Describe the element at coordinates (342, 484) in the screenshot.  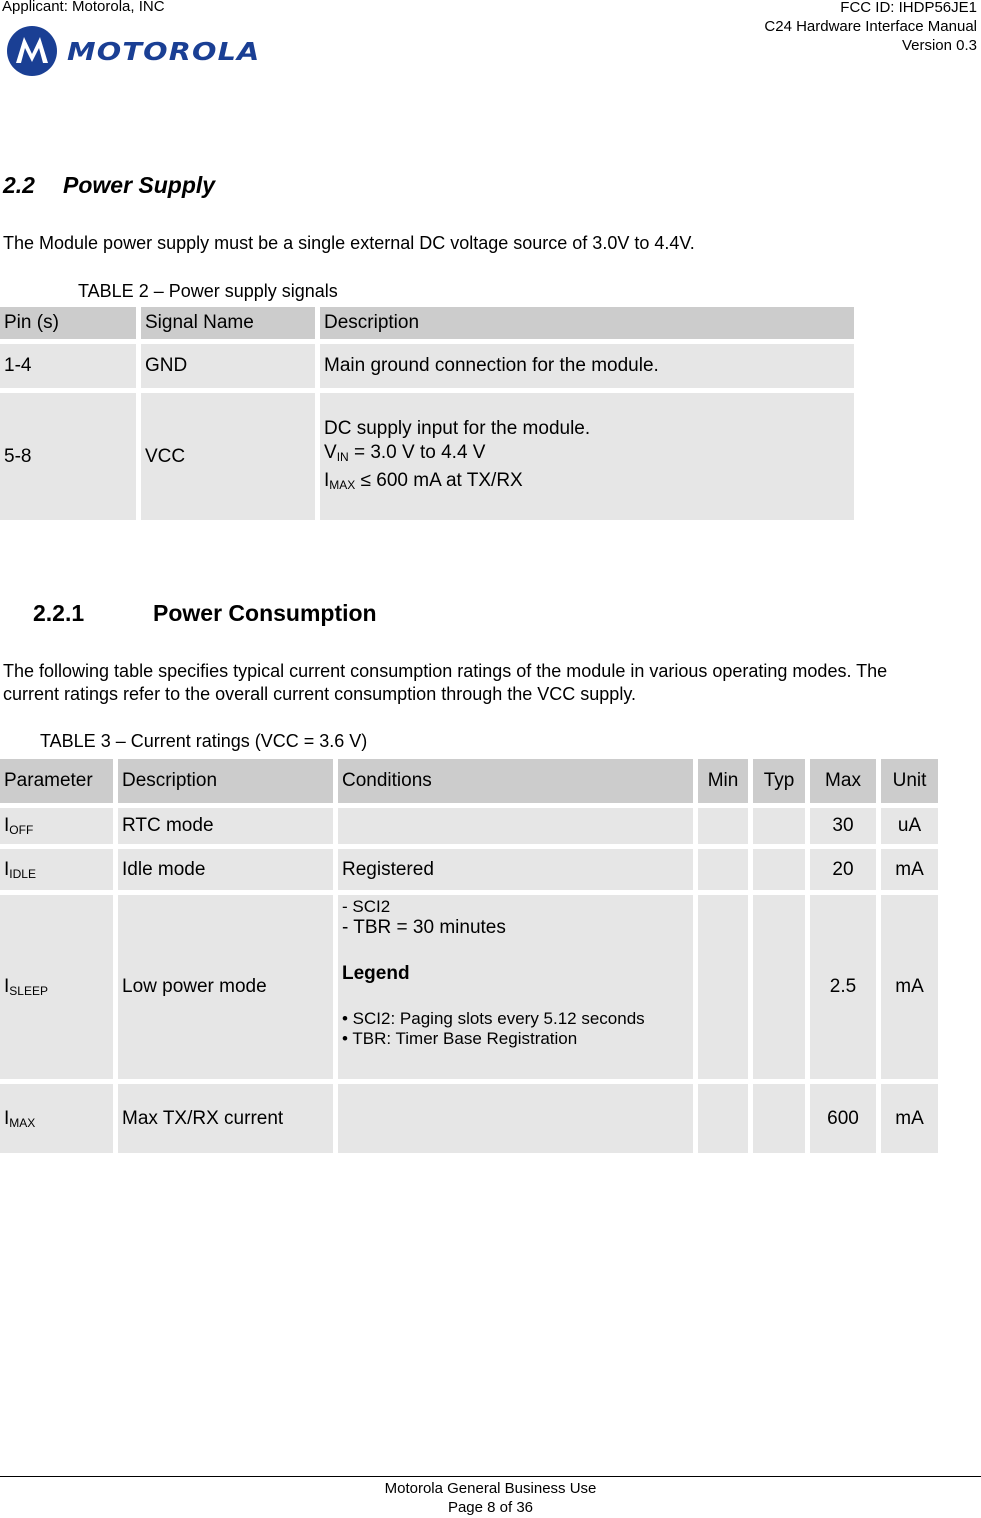
I see `imax-subscript: MAX` at that location.